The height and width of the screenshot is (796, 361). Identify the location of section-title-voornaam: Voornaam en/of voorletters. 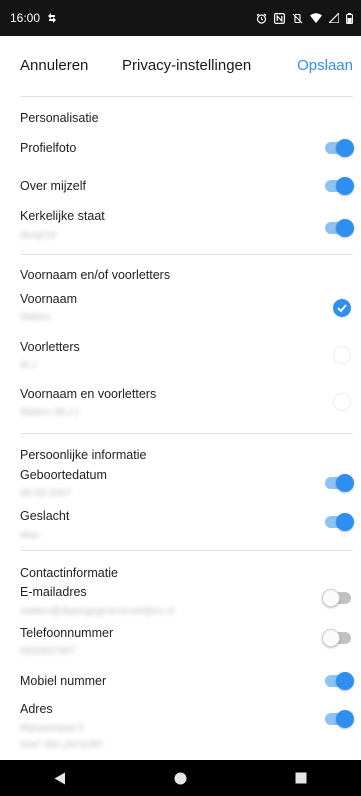
(95, 275).